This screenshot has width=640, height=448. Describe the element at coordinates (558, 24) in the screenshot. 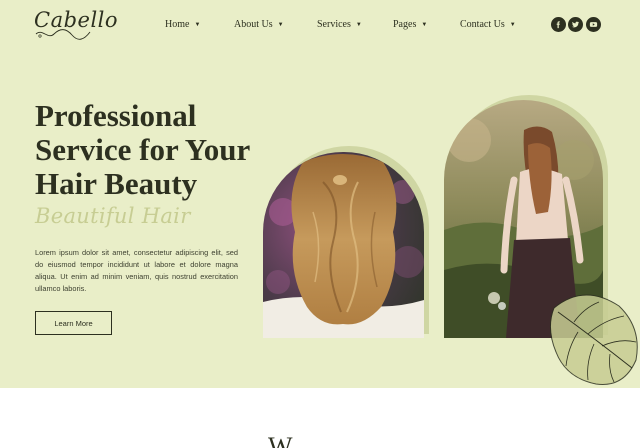

I see `facebook-icon` at that location.